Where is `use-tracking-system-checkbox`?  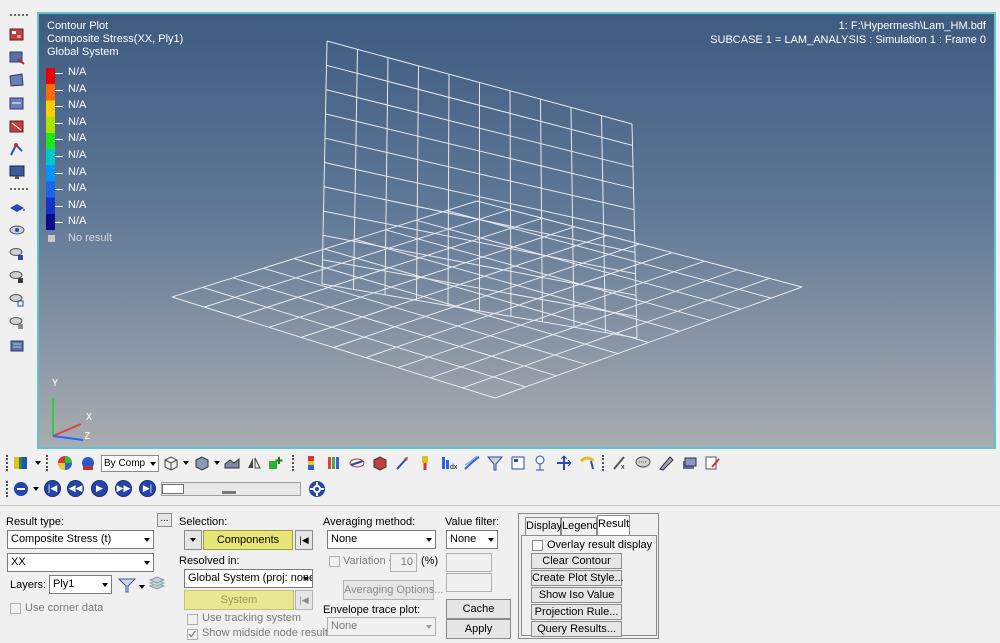
use-tracking-system-checkbox is located at coordinates (192, 619).